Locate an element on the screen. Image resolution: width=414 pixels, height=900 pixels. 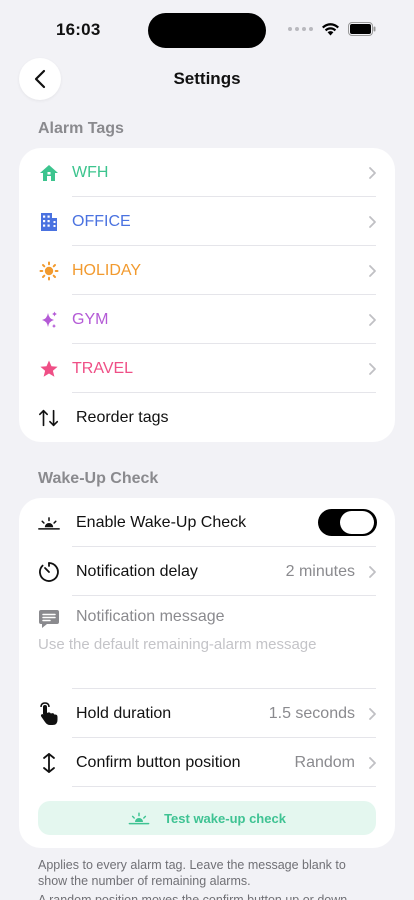
dynamic-island is located at coordinates (207, 30).